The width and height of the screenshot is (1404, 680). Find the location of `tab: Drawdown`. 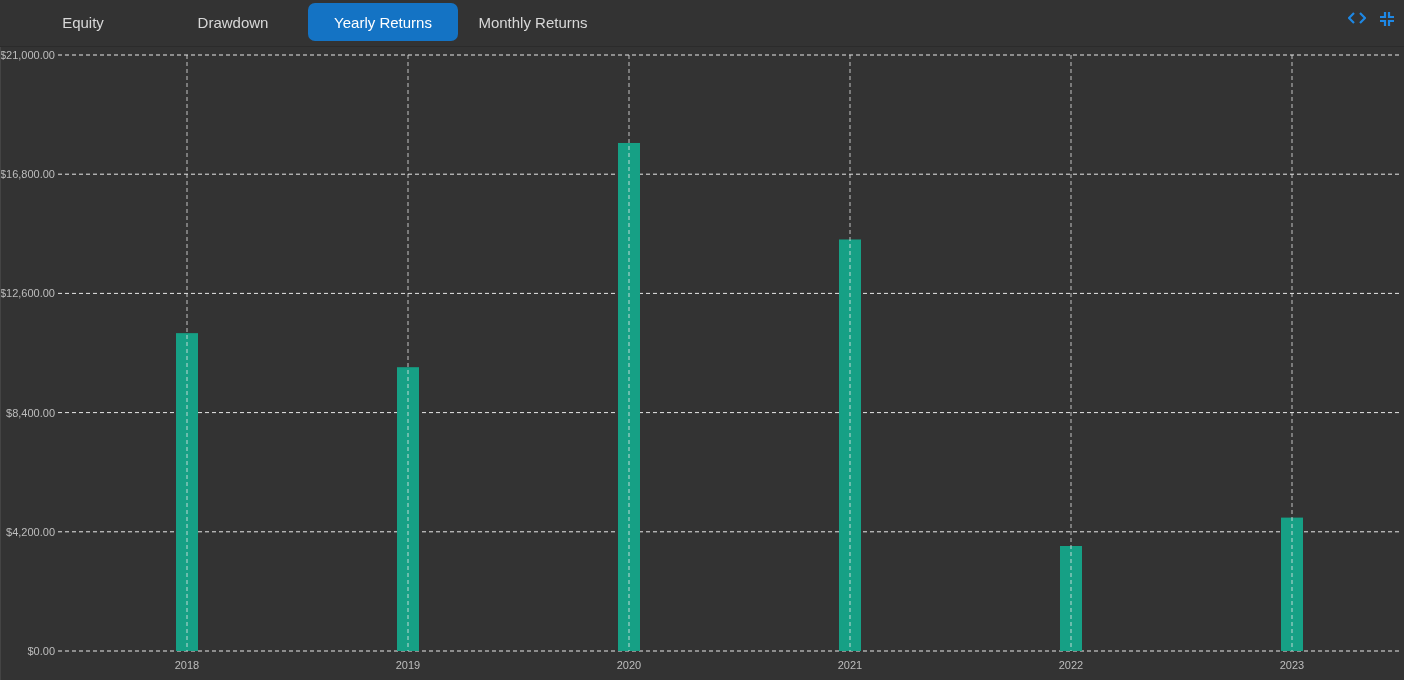

tab: Drawdown is located at coordinates (233, 22).